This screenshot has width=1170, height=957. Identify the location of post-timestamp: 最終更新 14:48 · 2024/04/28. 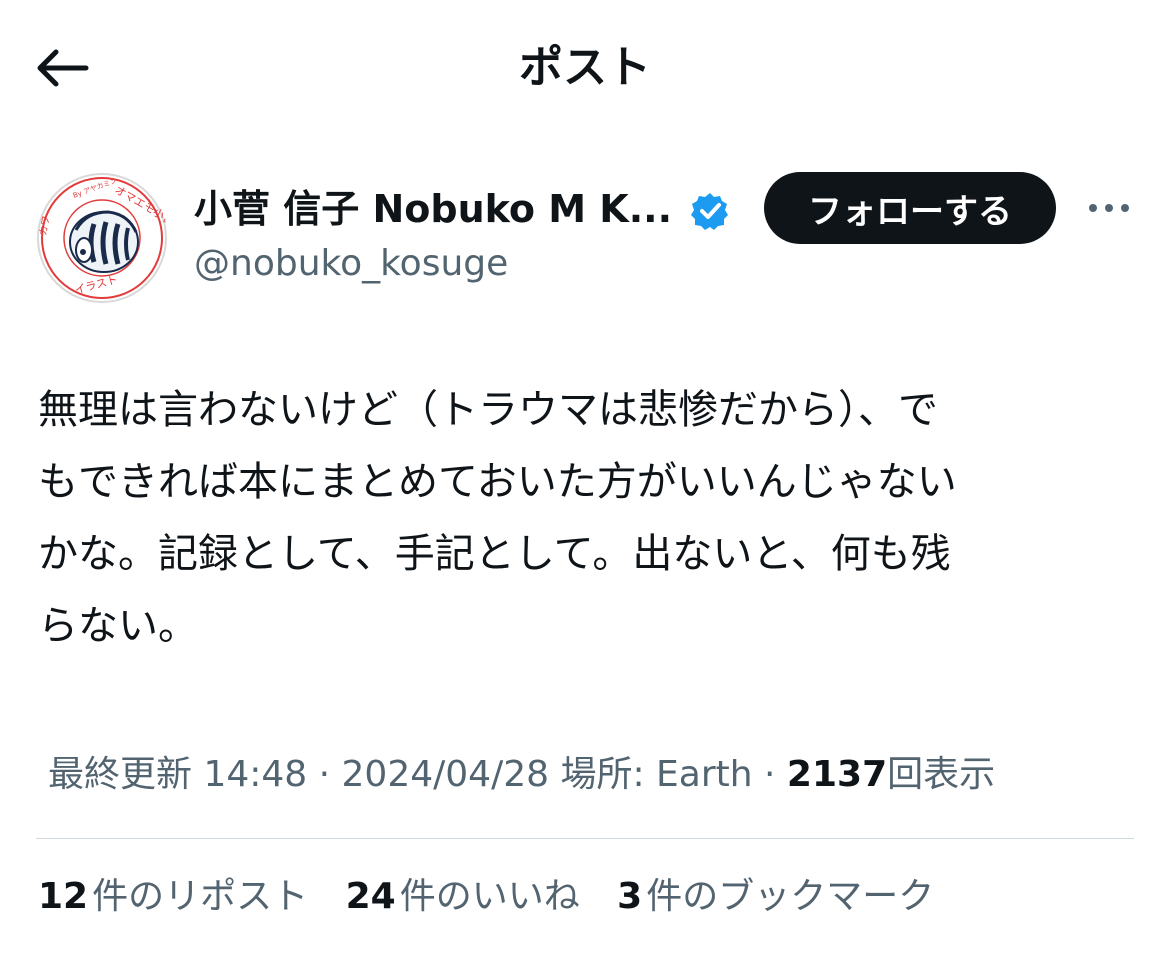
(298, 774).